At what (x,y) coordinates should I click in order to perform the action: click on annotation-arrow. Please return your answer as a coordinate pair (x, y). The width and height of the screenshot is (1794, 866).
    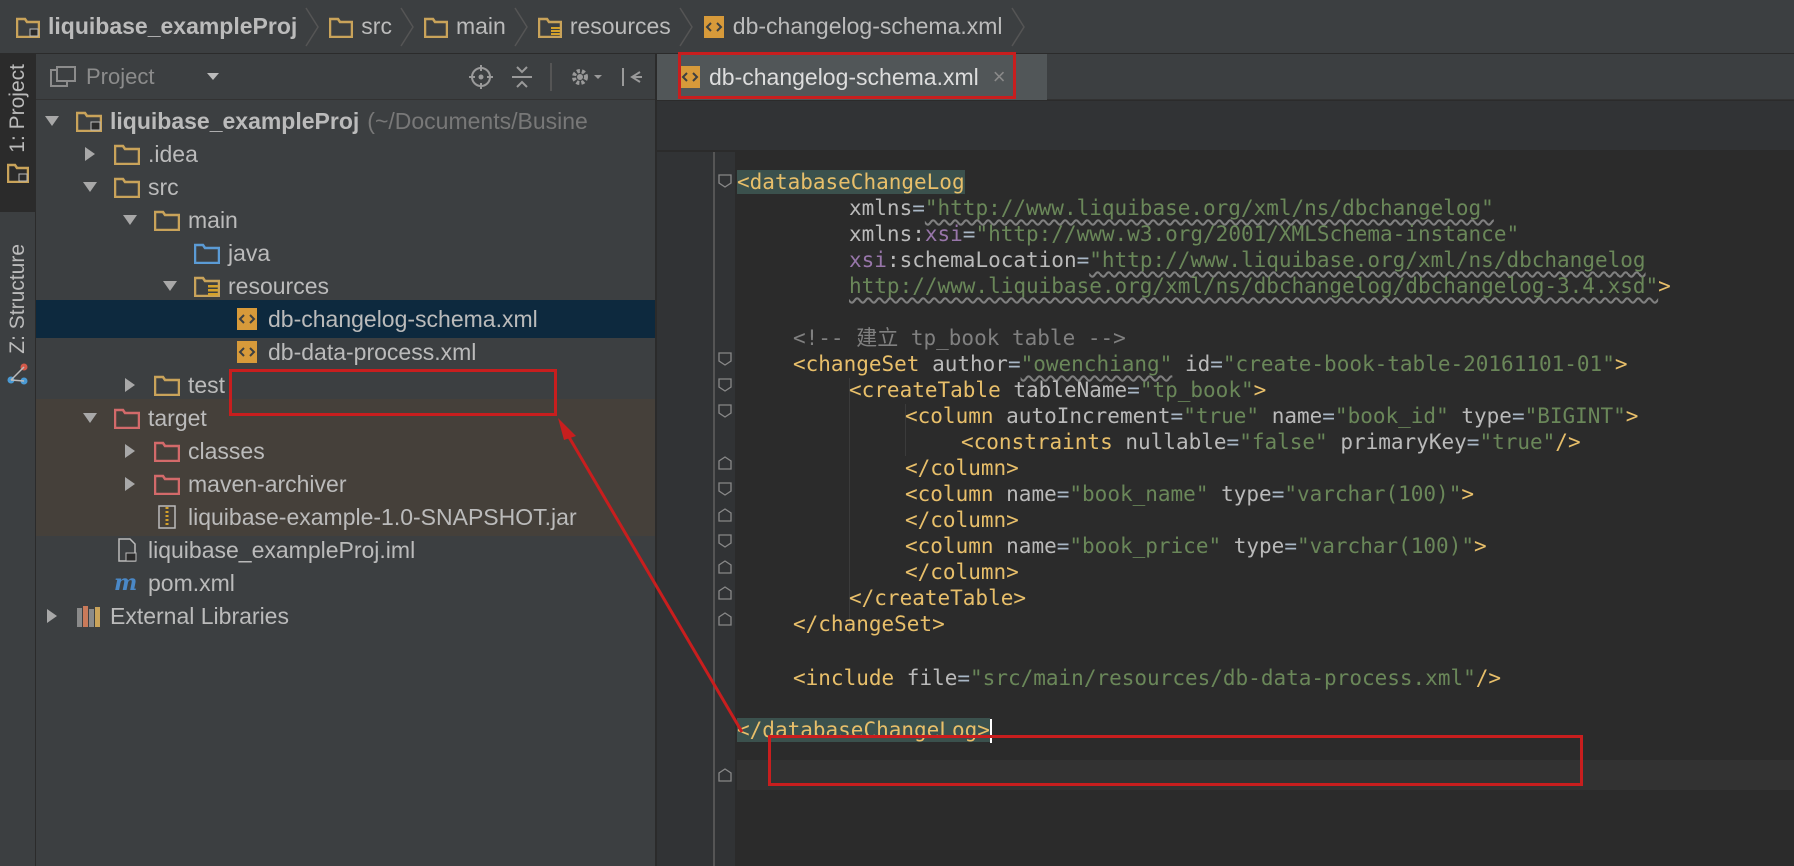
    Looking at the image, I should click on (651, 575).